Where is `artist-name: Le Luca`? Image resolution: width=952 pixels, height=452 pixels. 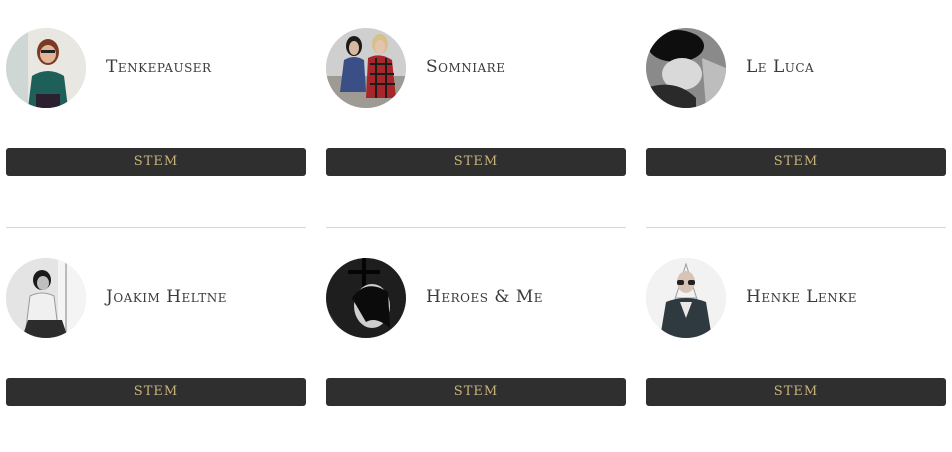 artist-name: Le Luca is located at coordinates (780, 67).